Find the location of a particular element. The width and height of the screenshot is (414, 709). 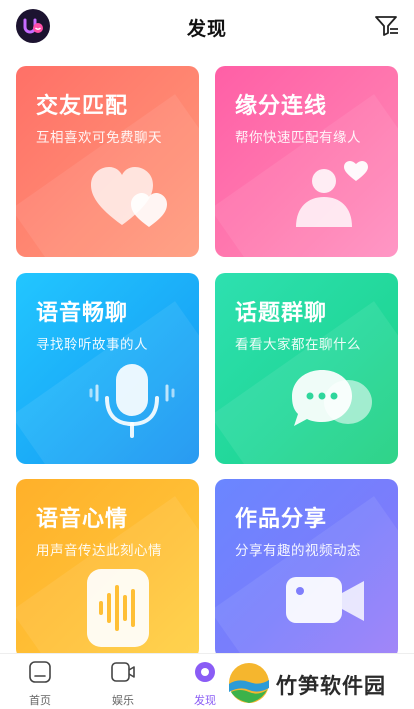

card-fate-connect: 缘分连线 帮你快速匹配有缘人 is located at coordinates (306, 161).